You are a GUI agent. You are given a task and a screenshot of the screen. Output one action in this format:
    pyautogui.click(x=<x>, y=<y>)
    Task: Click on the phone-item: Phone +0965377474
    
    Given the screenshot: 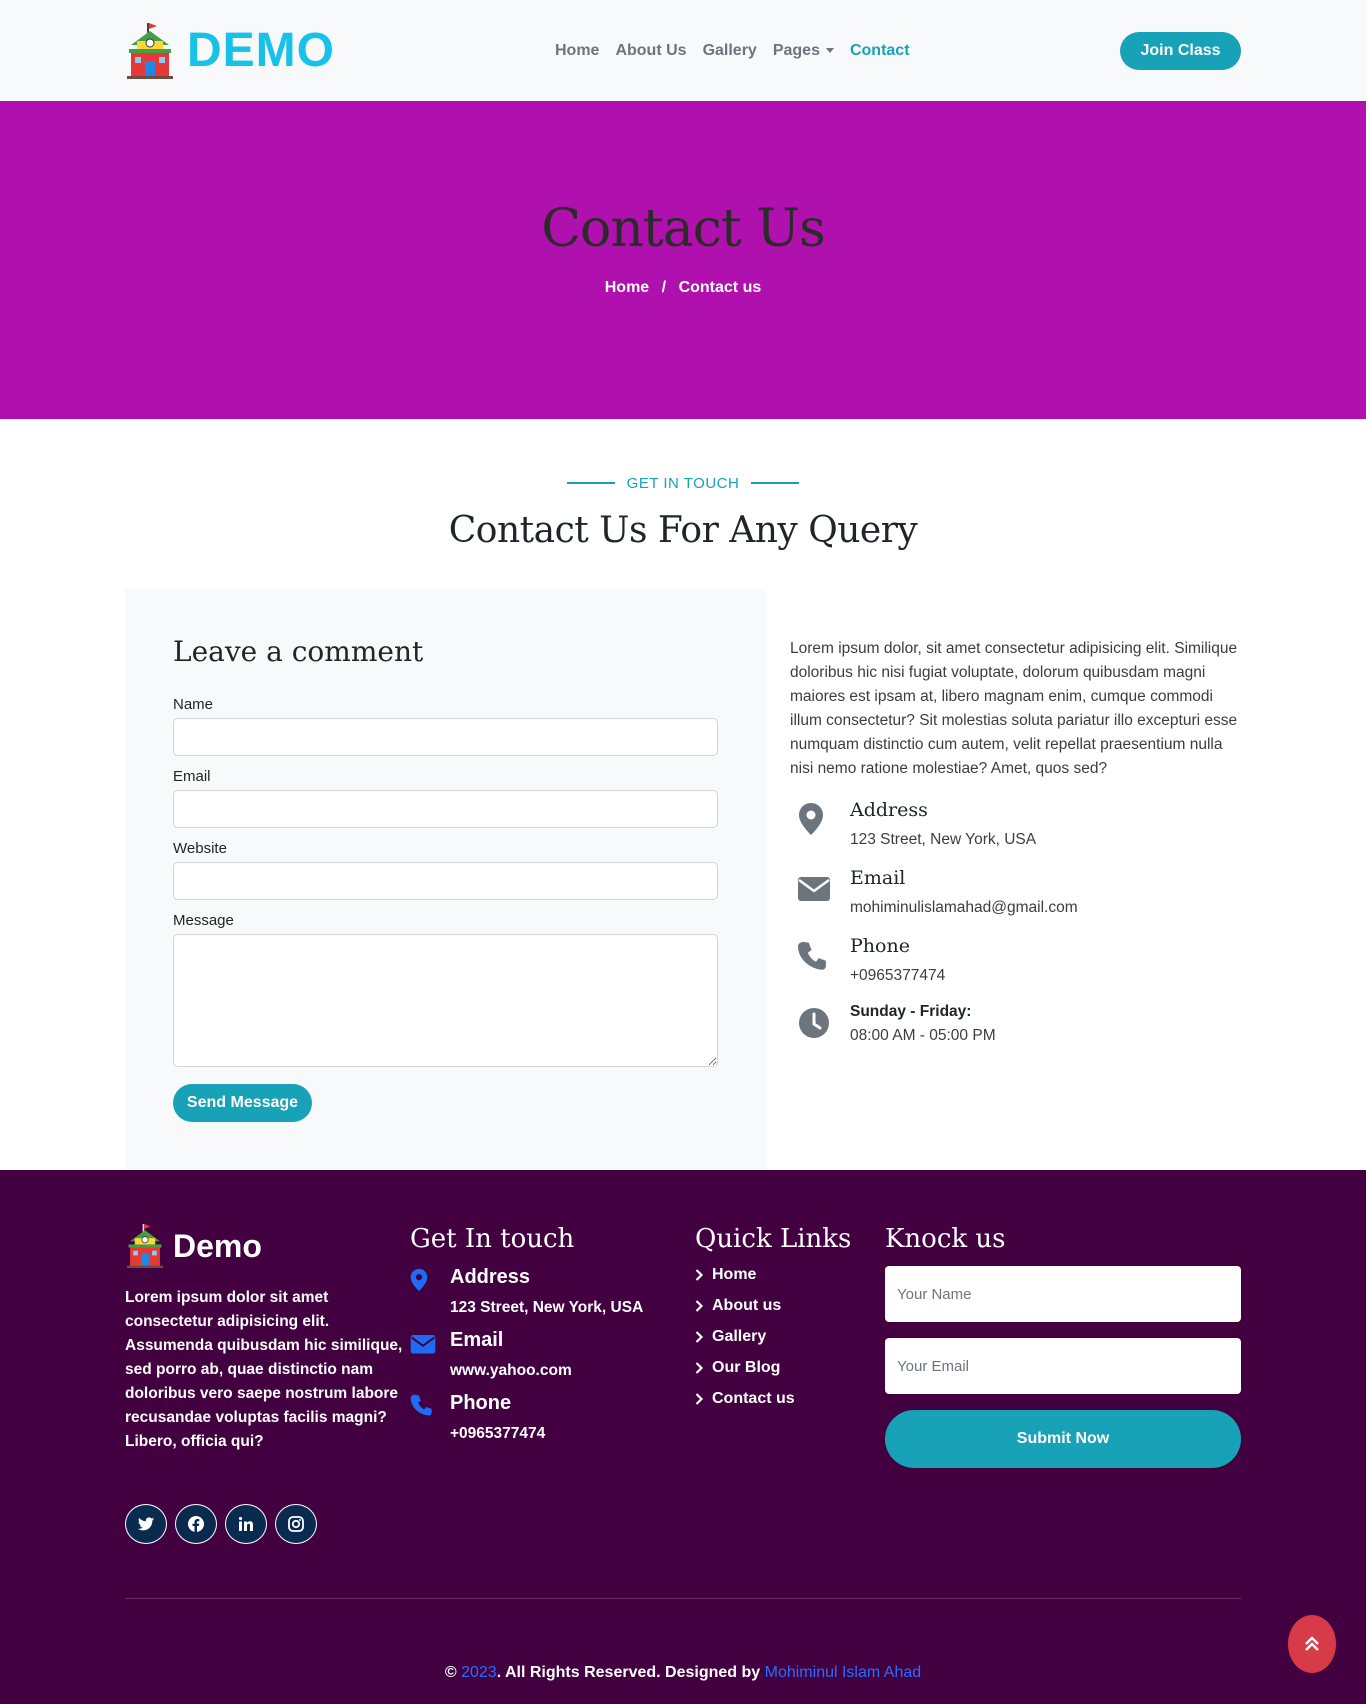 What is the action you would take?
    pyautogui.click(x=1015, y=960)
    